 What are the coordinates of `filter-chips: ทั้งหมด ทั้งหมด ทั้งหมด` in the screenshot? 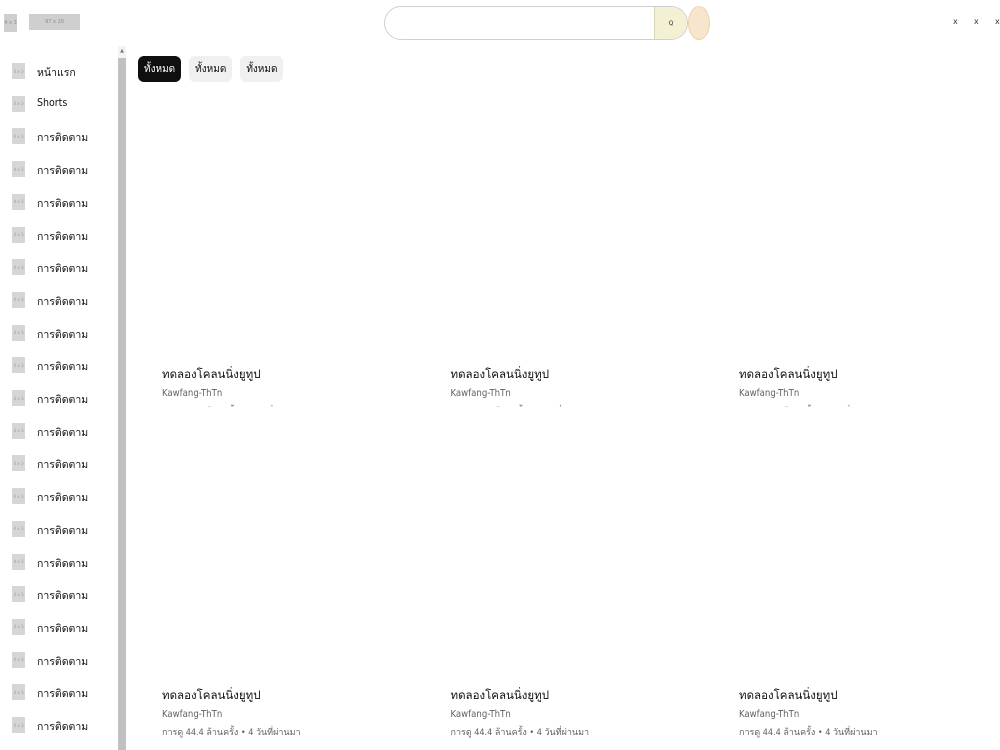 It's located at (211, 69).